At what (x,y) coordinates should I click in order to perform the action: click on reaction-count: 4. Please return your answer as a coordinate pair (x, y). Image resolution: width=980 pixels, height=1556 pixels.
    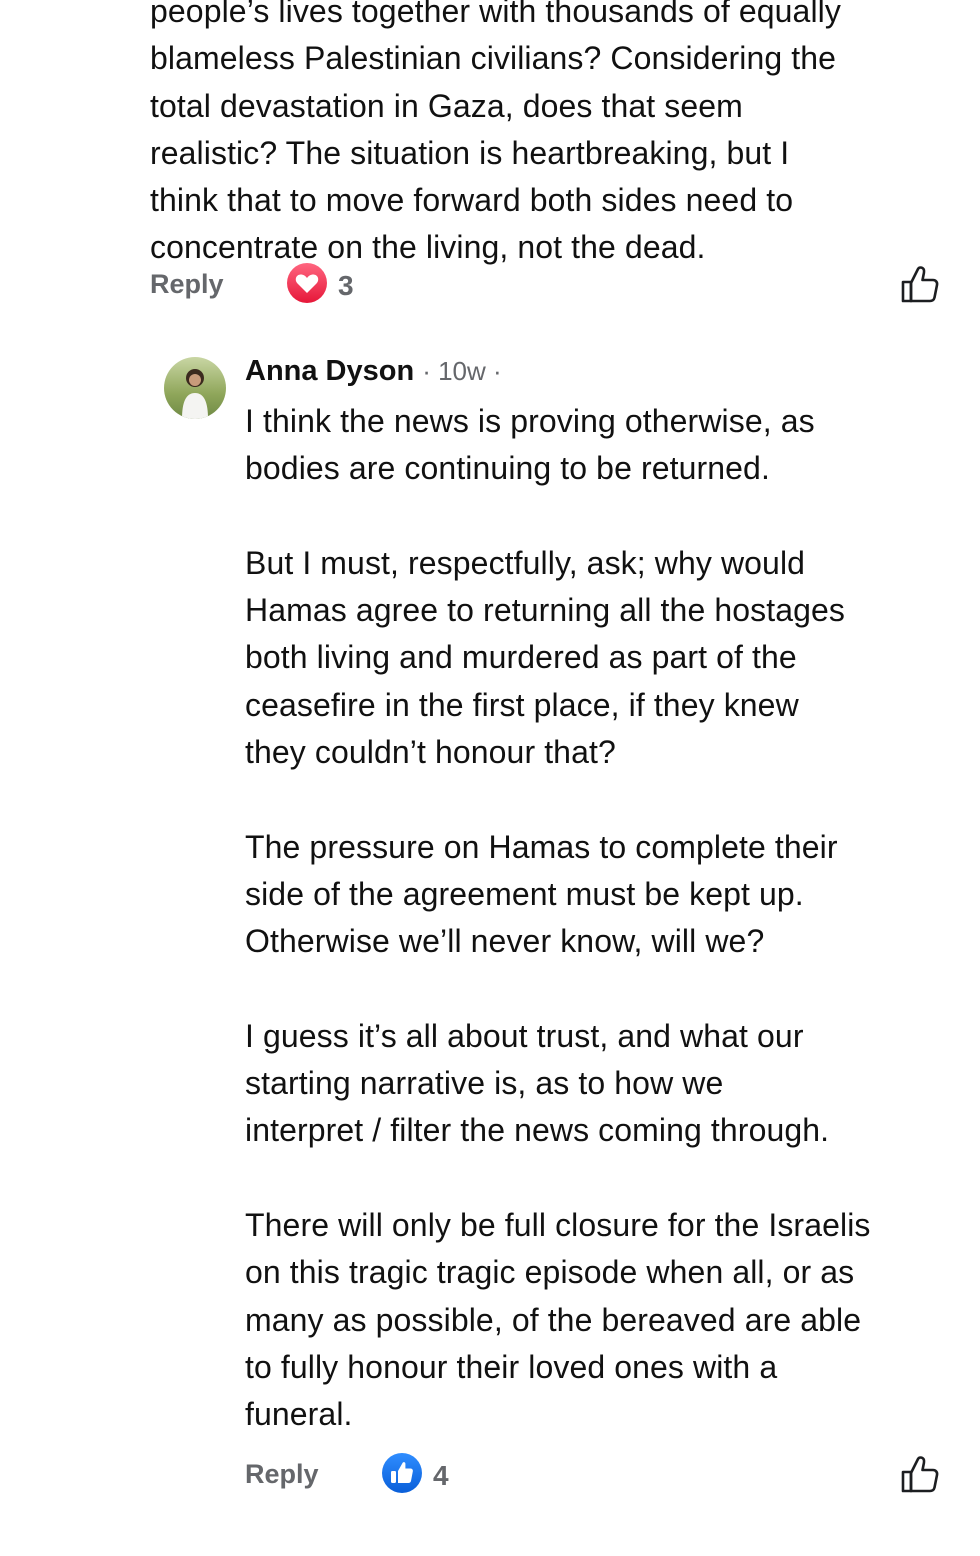
    Looking at the image, I should click on (441, 1475).